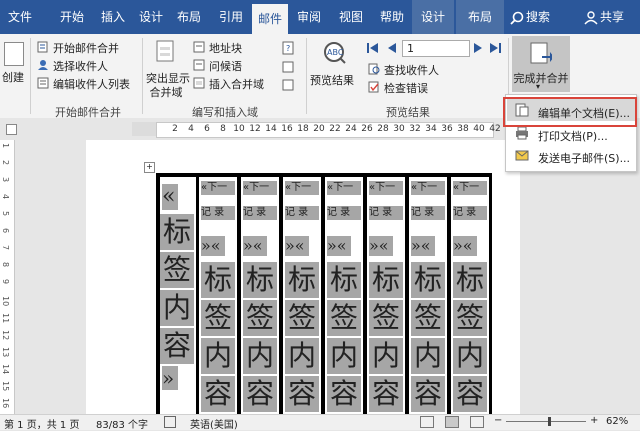 The image size is (640, 431). What do you see at coordinates (436, 48) in the screenshot?
I see `record-number-input: 1` at bounding box center [436, 48].